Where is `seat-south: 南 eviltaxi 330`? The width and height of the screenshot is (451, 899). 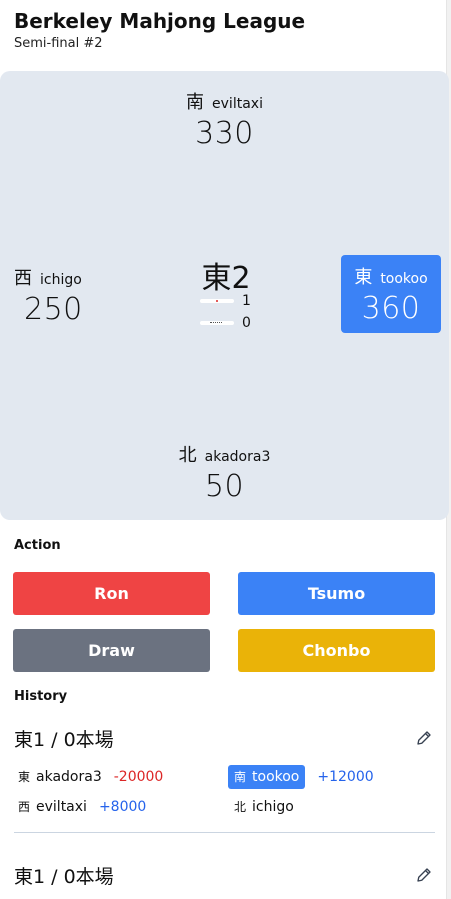 seat-south: 南 eviltaxi 330 is located at coordinates (224, 119).